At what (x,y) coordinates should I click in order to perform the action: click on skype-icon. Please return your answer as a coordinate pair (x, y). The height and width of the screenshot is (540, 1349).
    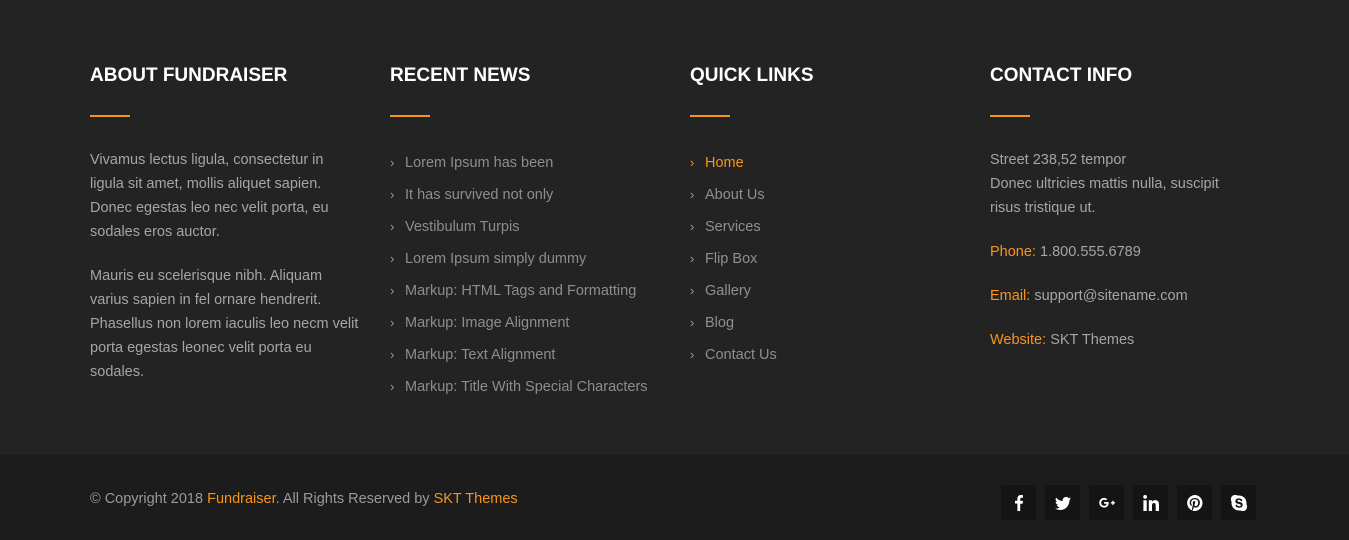
    Looking at the image, I should click on (1238, 502).